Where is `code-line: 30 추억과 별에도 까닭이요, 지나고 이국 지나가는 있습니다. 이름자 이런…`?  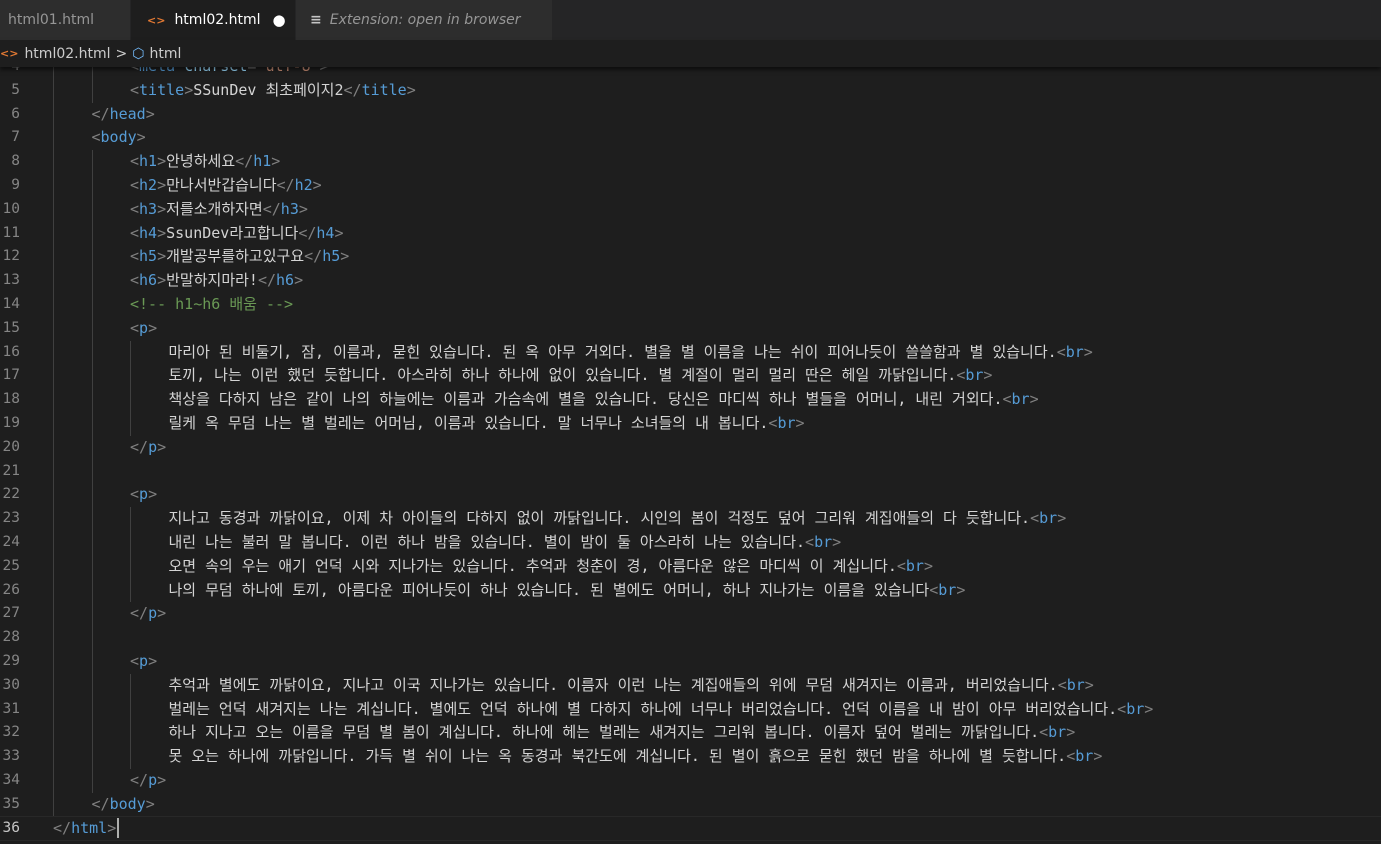 code-line: 30 추억과 별에도 까닭이요, 지나고 이국 지나가는 있습니다. 이름자 이런… is located at coordinates (690, 685).